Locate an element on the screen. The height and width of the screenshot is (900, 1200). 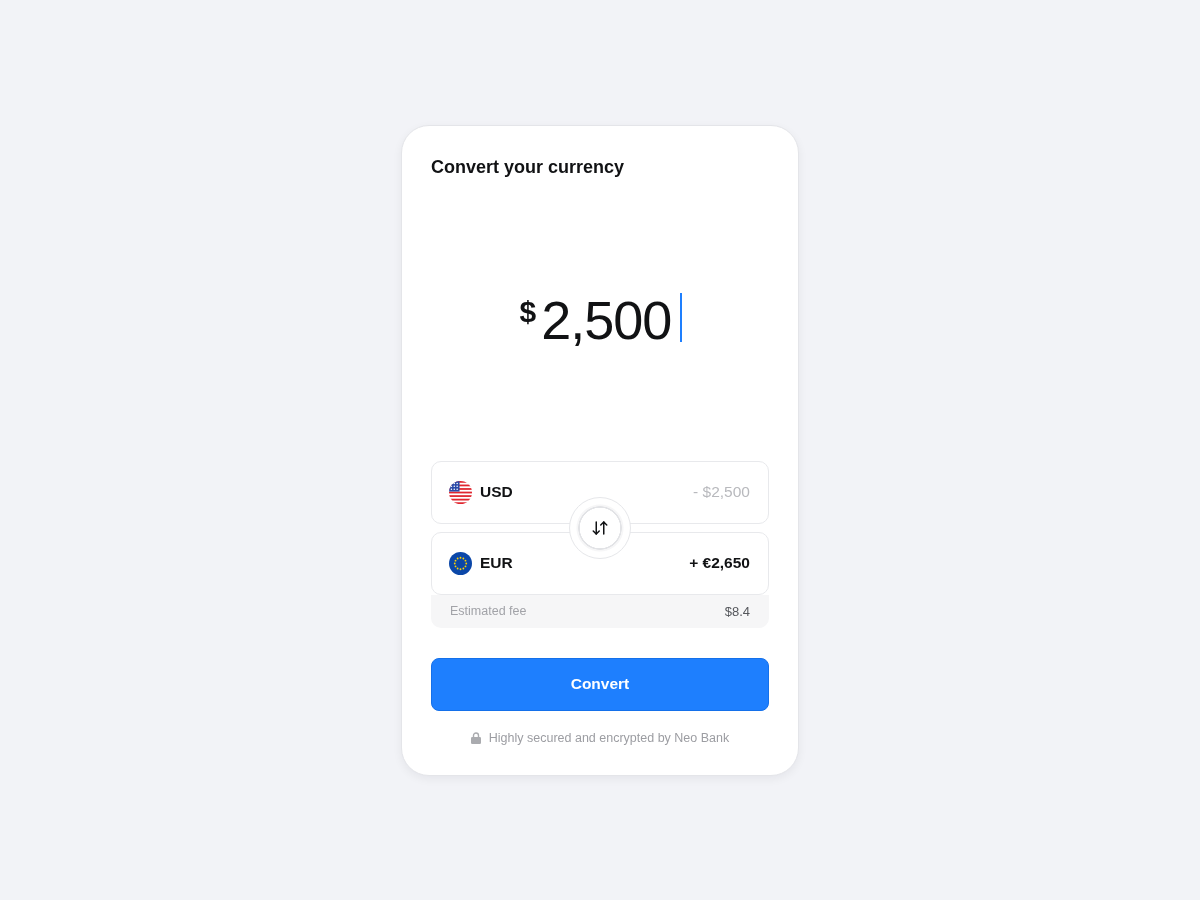
card-title: Convert your currency is located at coordinates (528, 167).